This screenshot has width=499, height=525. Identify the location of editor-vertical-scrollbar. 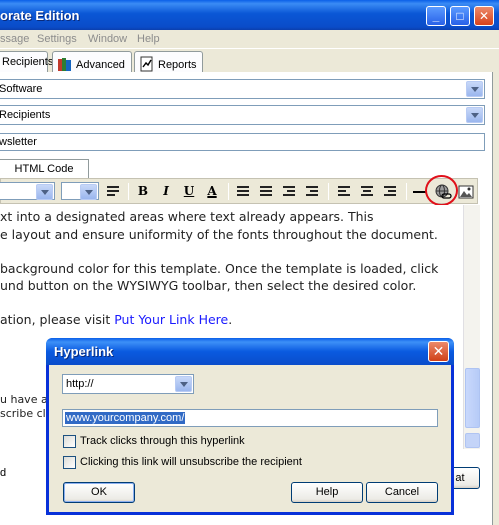
(471, 327).